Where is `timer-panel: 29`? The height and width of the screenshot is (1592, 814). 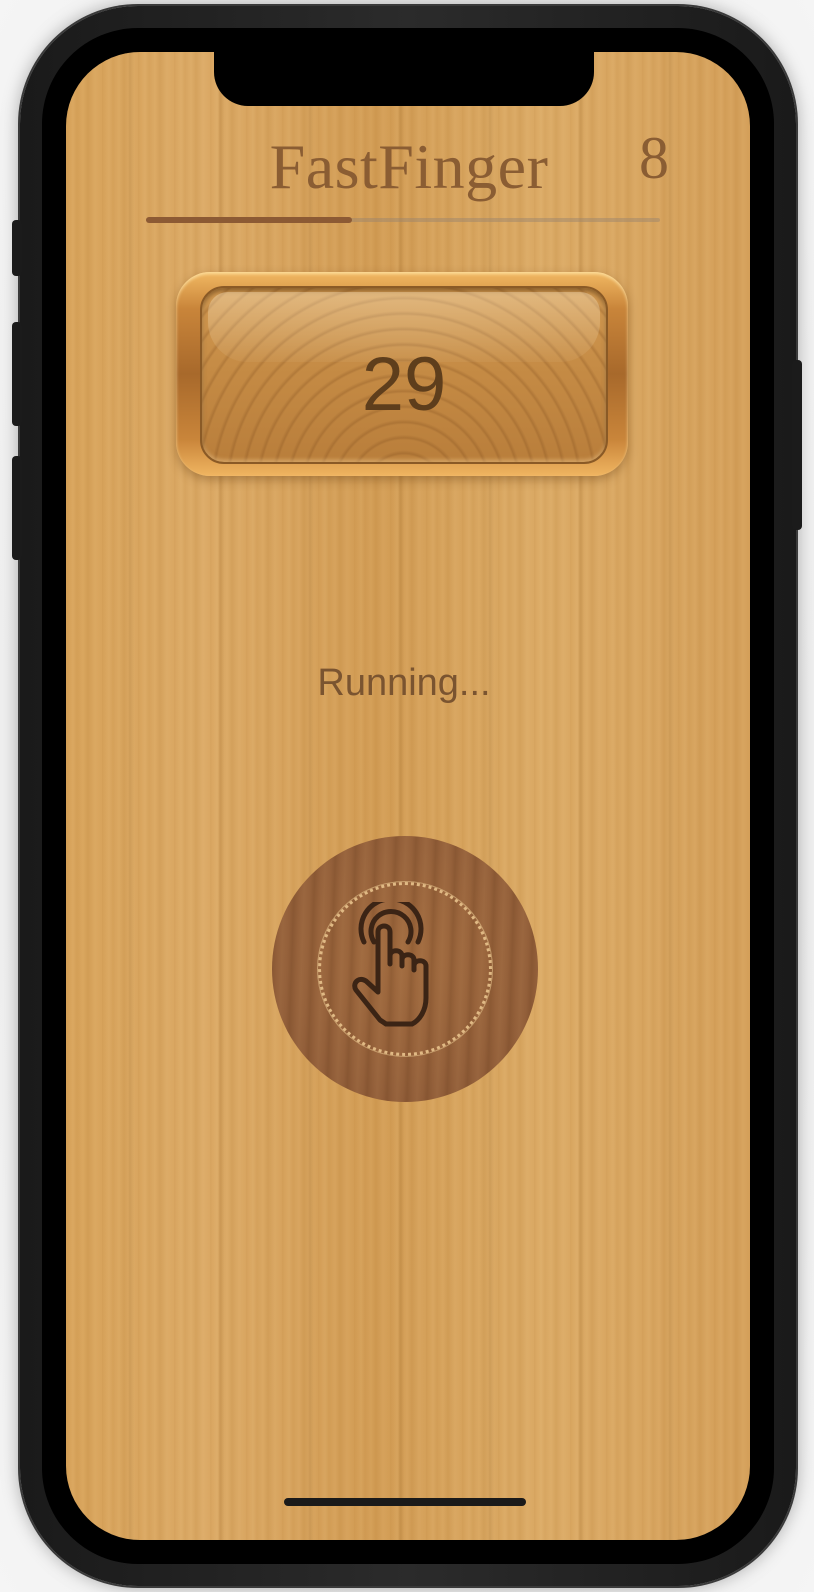
timer-panel: 29 is located at coordinates (404, 375).